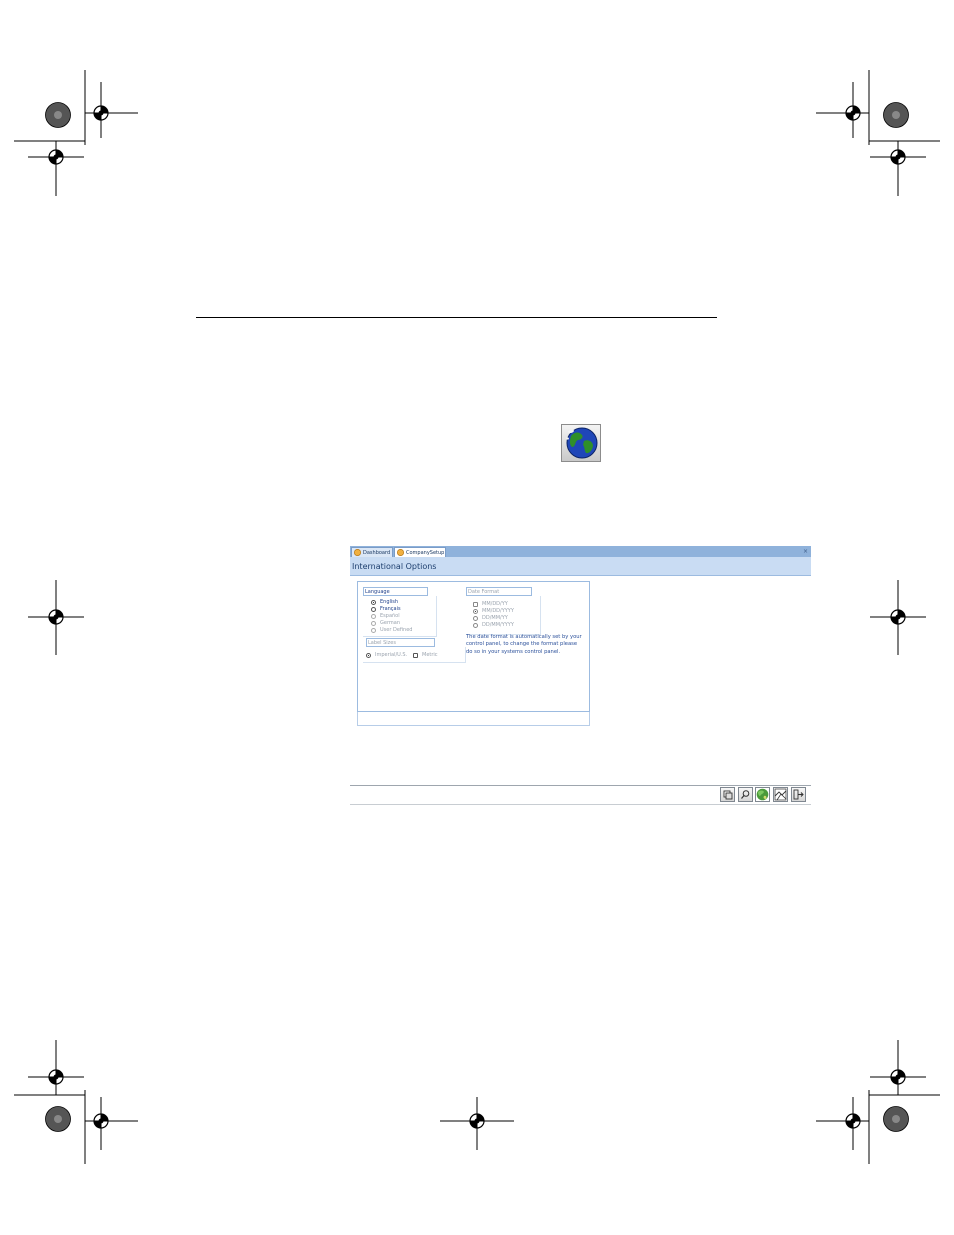 The height and width of the screenshot is (1235, 954). Describe the element at coordinates (499, 591) in the screenshot. I see `date-format-group-title: Date Format` at that location.